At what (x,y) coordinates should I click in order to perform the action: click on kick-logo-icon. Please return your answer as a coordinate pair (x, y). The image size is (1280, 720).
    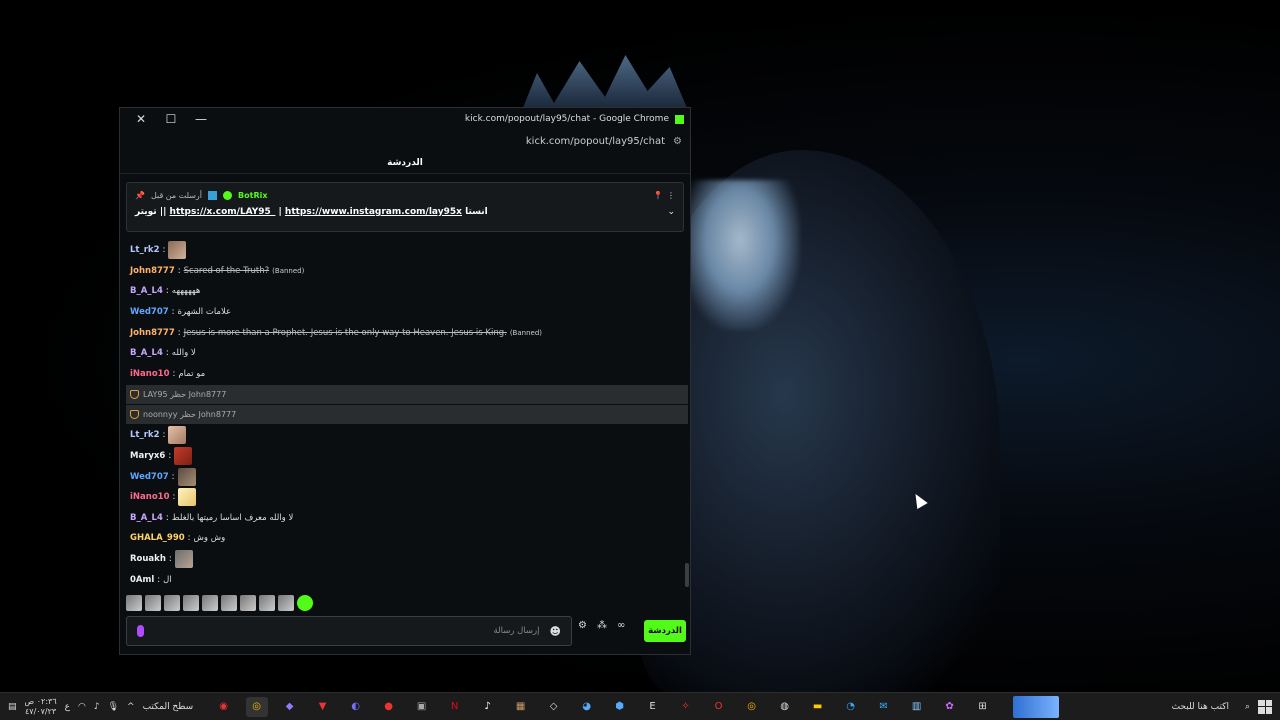
    Looking at the image, I should click on (679, 119).